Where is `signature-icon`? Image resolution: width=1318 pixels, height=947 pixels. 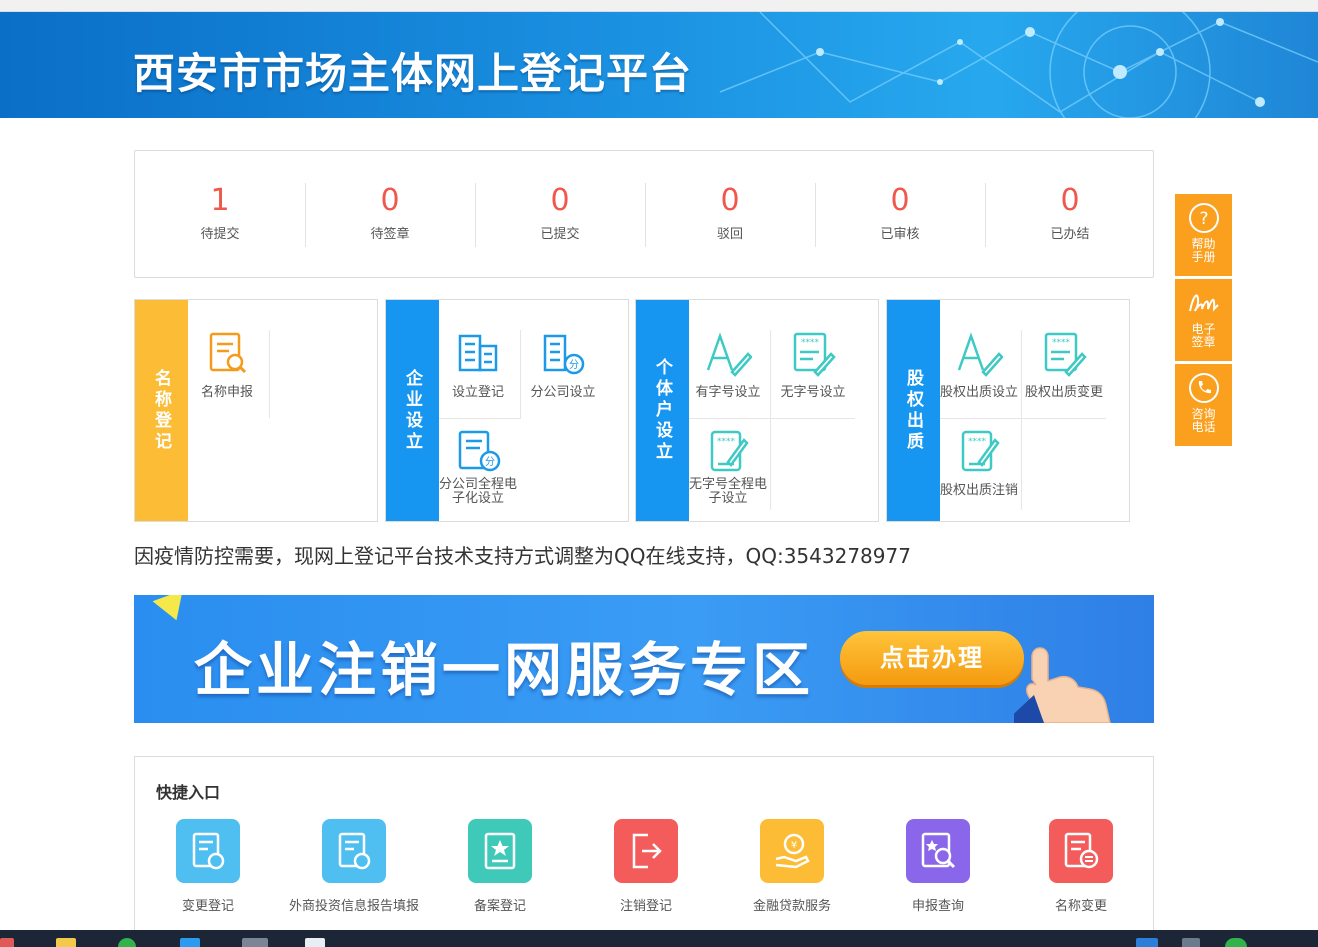
signature-icon is located at coordinates (1203, 303).